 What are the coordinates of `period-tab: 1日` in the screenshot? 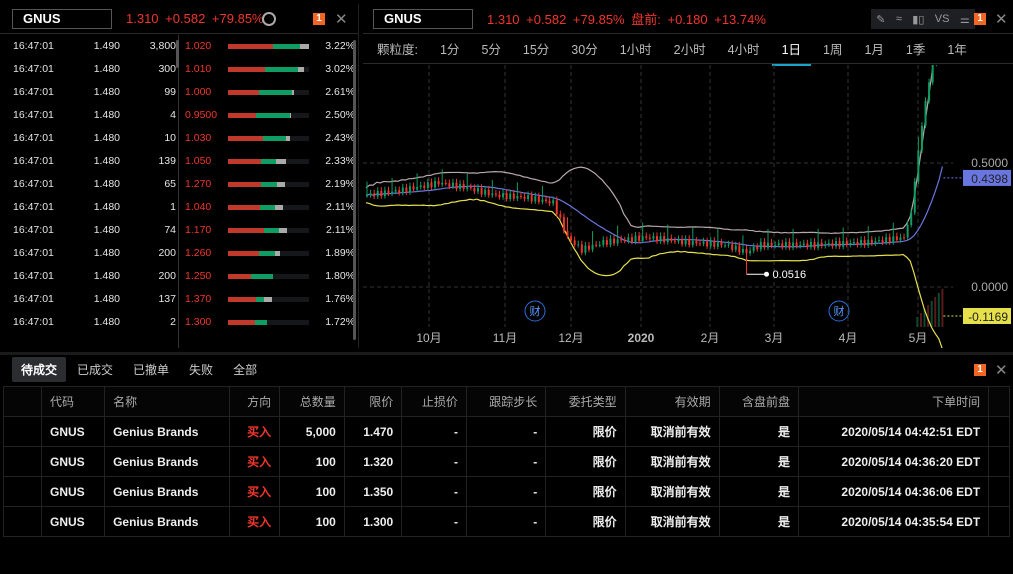 It's located at (791, 48).